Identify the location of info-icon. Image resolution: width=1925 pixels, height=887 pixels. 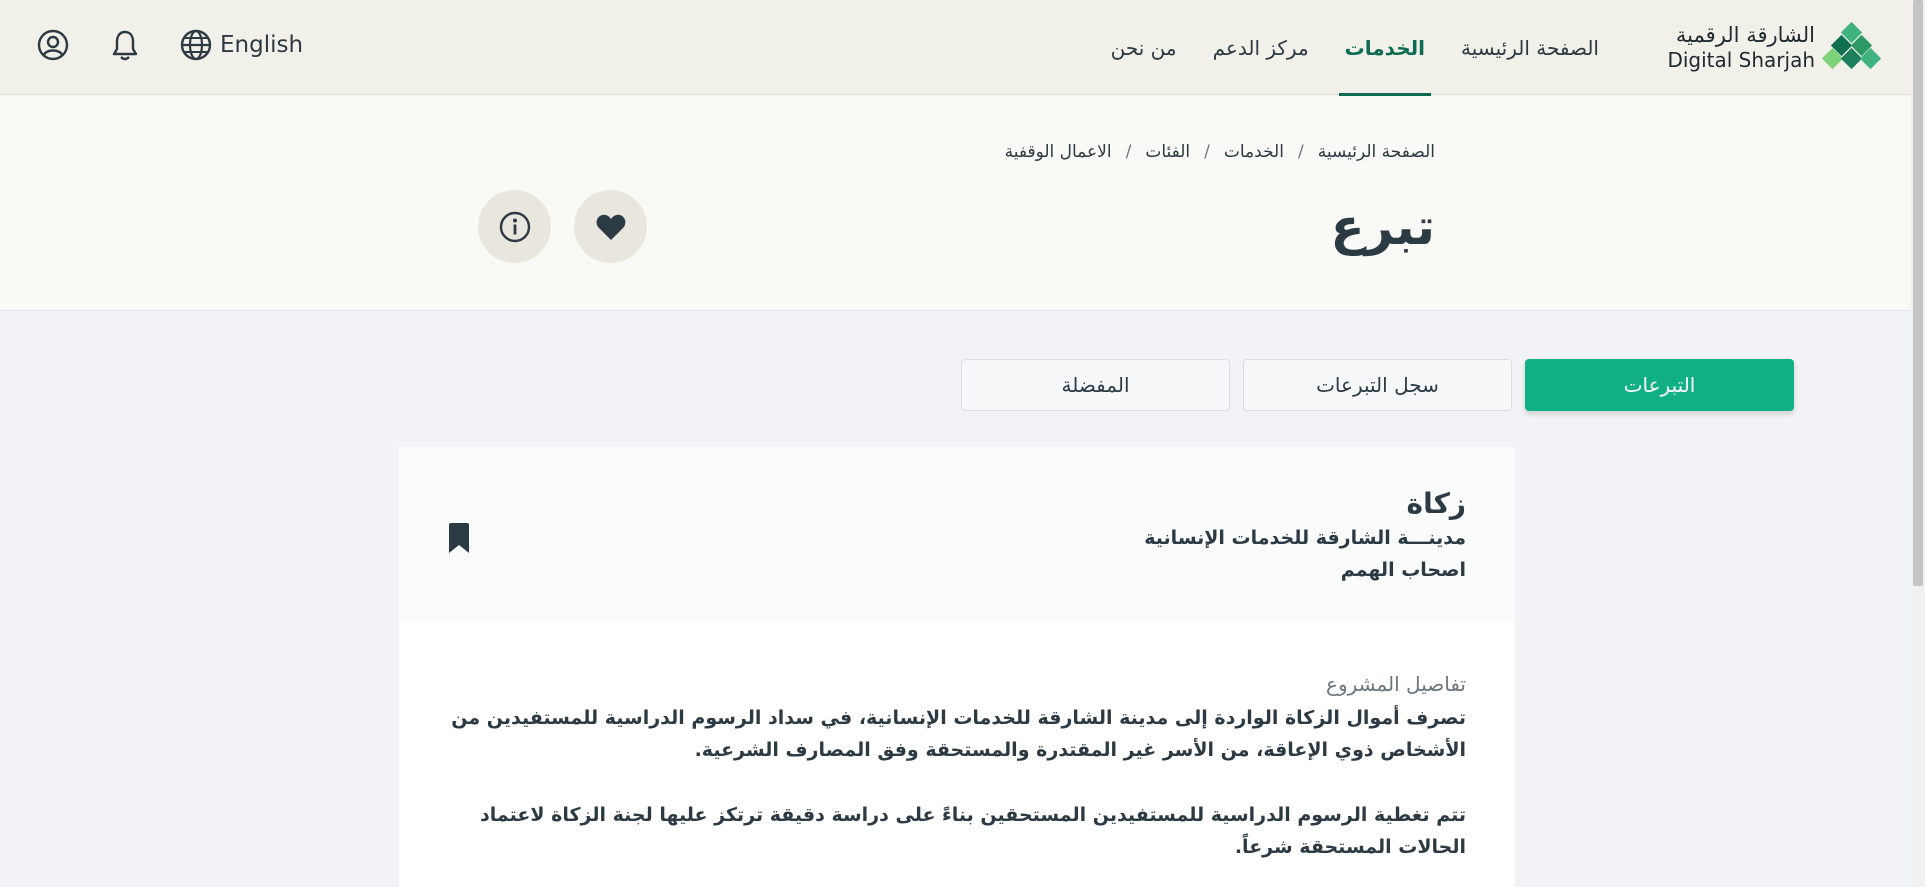
(514, 226).